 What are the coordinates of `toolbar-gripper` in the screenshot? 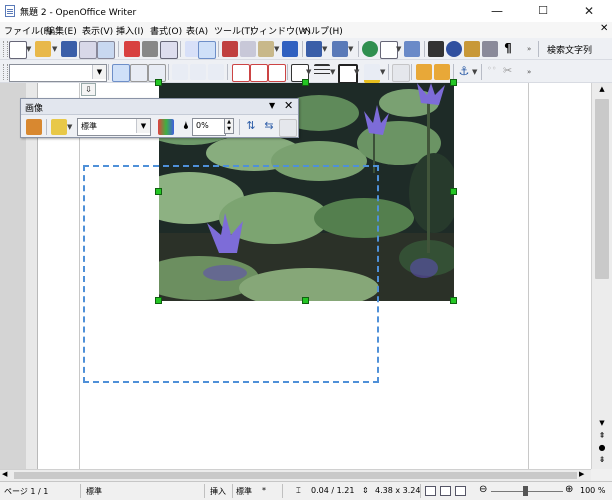 It's located at (5, 72).